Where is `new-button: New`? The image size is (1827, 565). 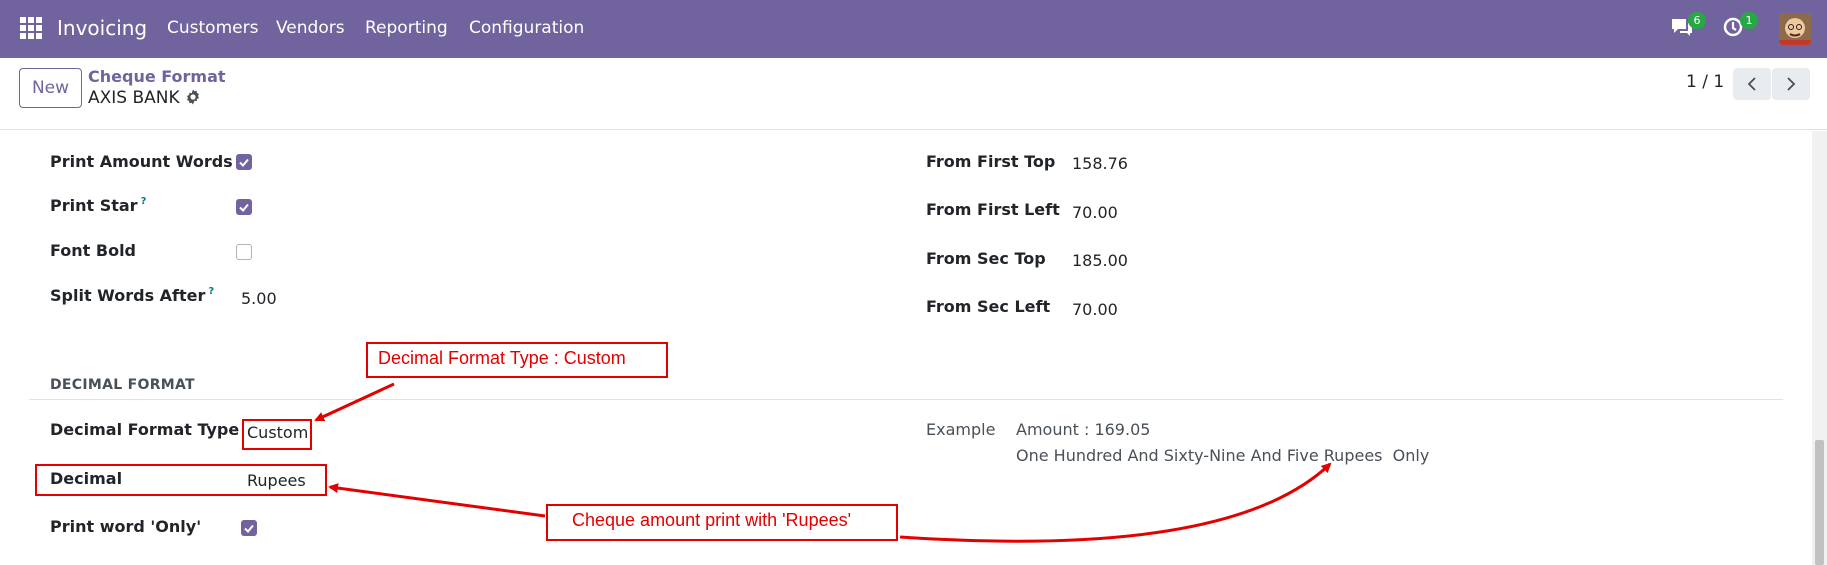 new-button: New is located at coordinates (50, 88).